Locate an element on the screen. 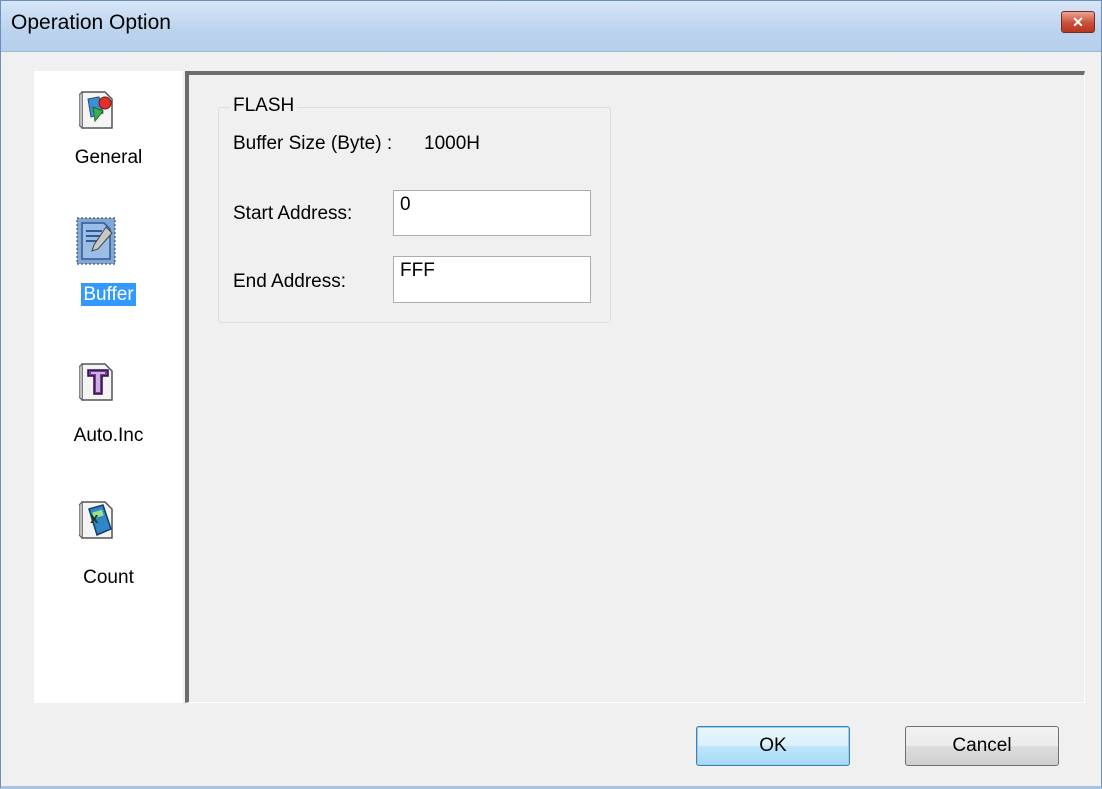  options-sidebar: General Buffer Auto.Inc X Count is located at coordinates (108, 387).